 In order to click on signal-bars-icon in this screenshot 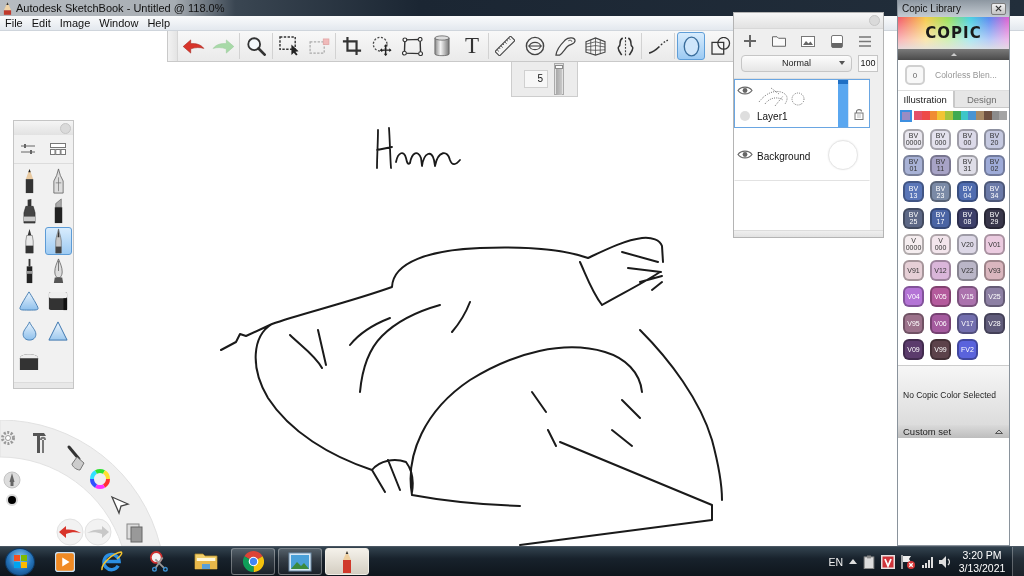, I will do `click(927, 561)`.